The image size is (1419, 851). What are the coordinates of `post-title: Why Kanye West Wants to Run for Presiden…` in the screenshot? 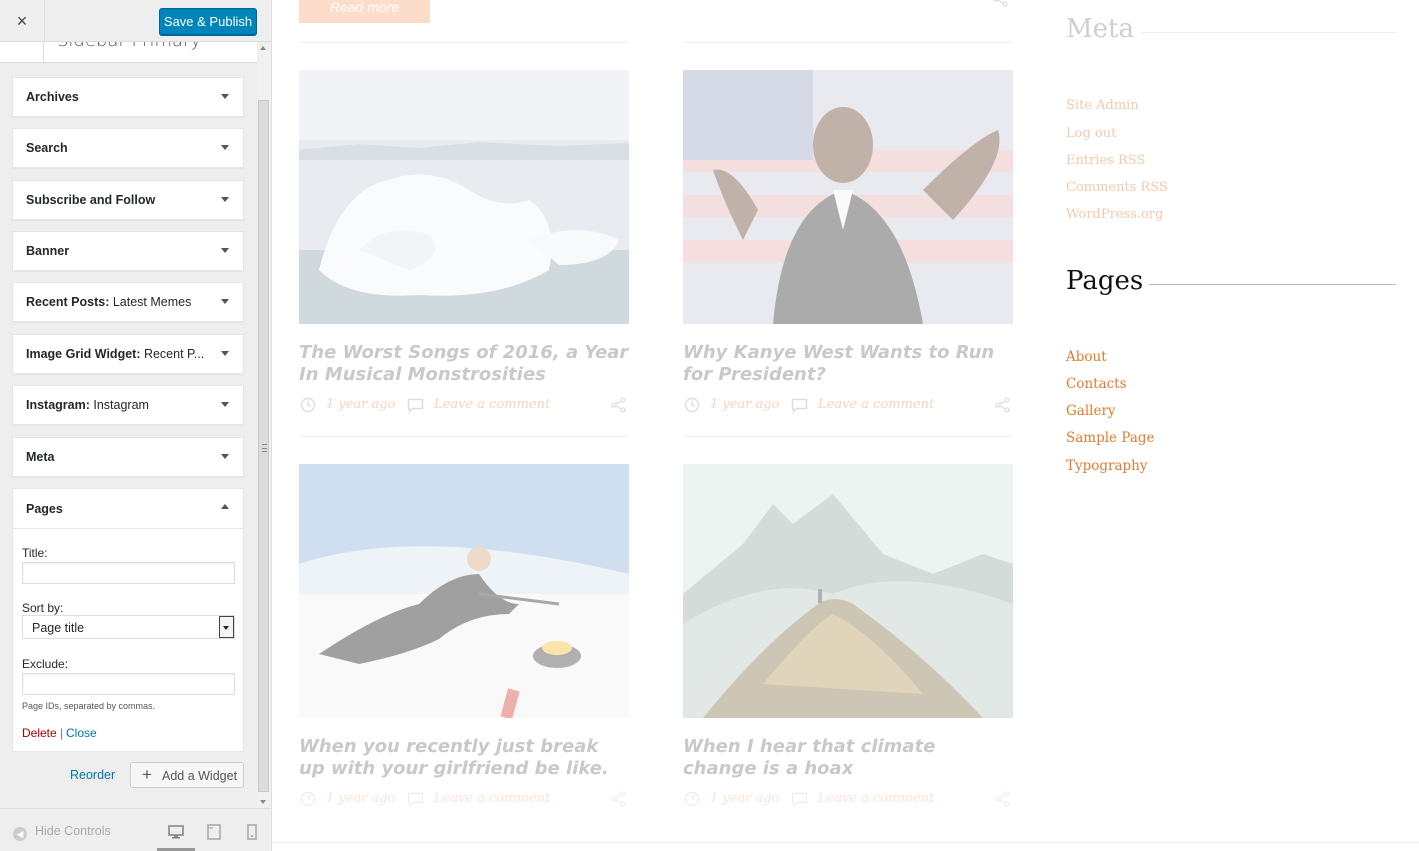 It's located at (848, 364).